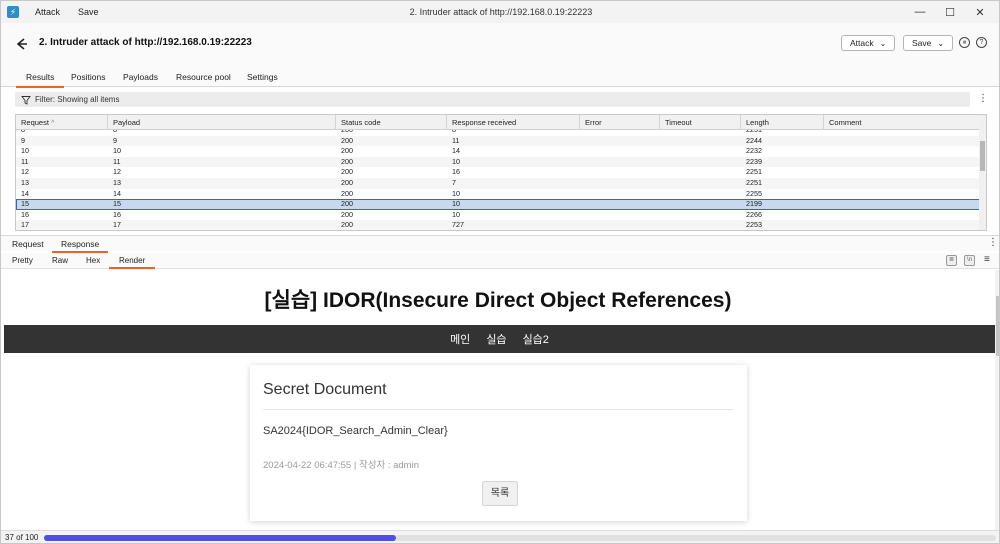 The height and width of the screenshot is (544, 1000). Describe the element at coordinates (498, 141) in the screenshot. I see `table-row: 9 9 200 11 2244` at that location.